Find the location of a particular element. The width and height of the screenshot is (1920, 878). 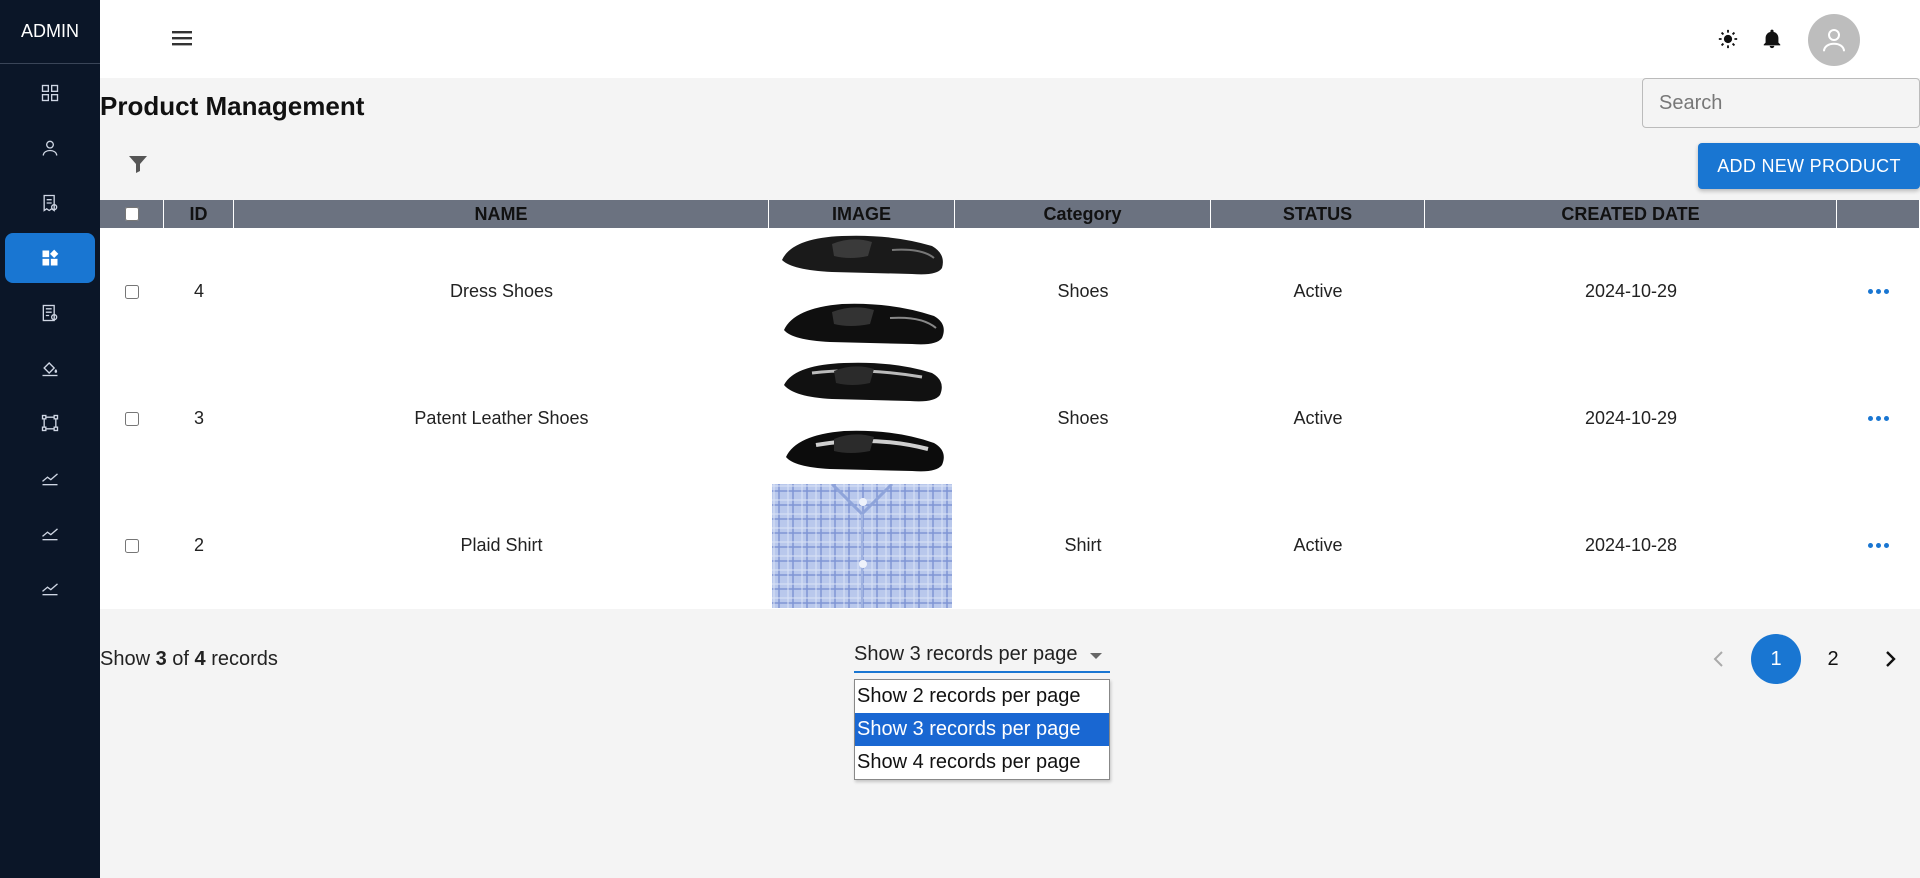

header-select-all is located at coordinates (132, 214).